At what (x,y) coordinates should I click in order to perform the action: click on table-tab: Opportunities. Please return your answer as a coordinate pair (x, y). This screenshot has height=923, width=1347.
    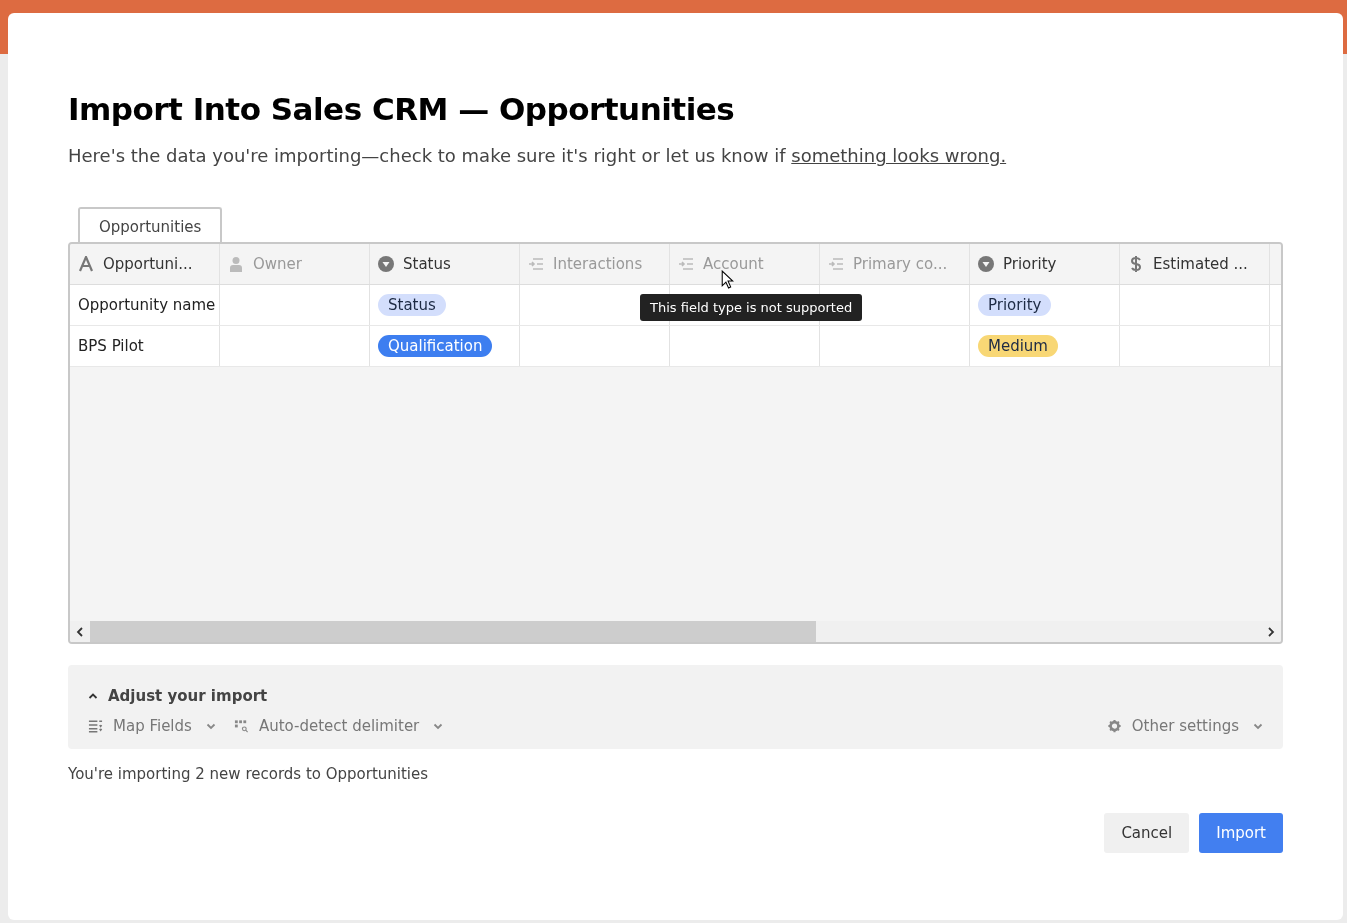
    Looking at the image, I should click on (150, 224).